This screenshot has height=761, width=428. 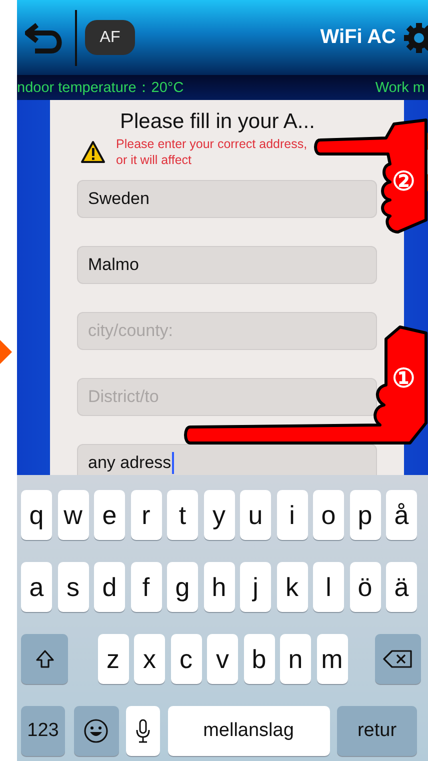 I want to click on delete-key, so click(x=398, y=659).